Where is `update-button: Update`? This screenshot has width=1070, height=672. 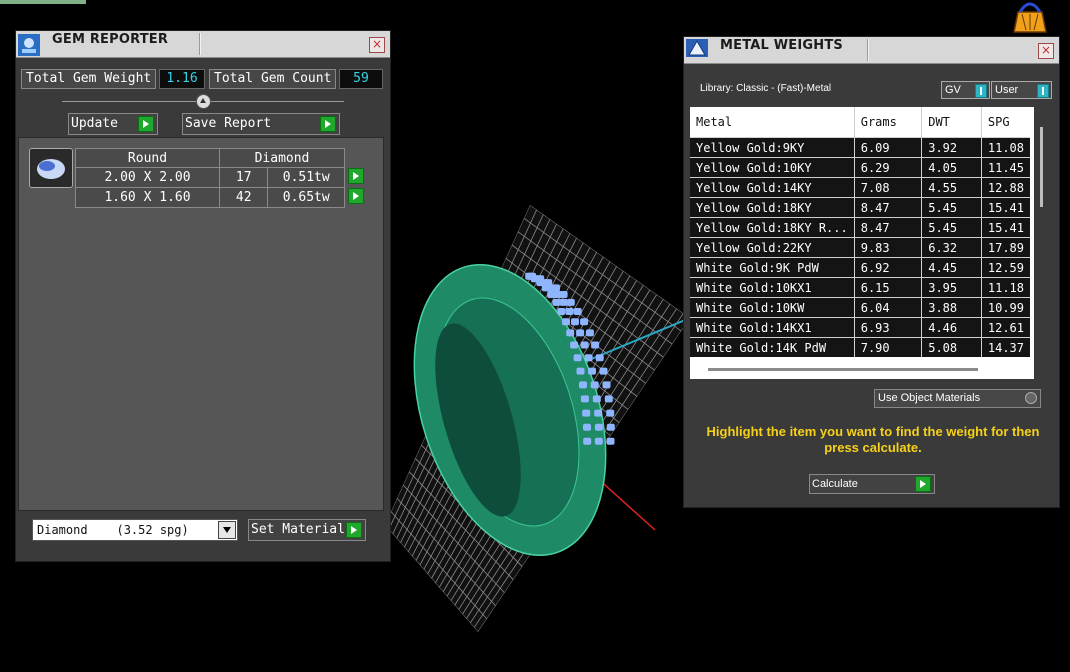 update-button: Update is located at coordinates (113, 124).